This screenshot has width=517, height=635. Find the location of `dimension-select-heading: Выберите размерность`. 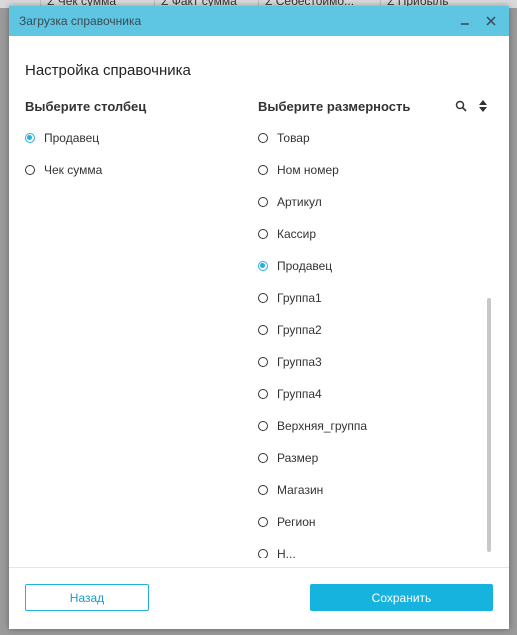

dimension-select-heading: Выберите размерность is located at coordinates (334, 106).